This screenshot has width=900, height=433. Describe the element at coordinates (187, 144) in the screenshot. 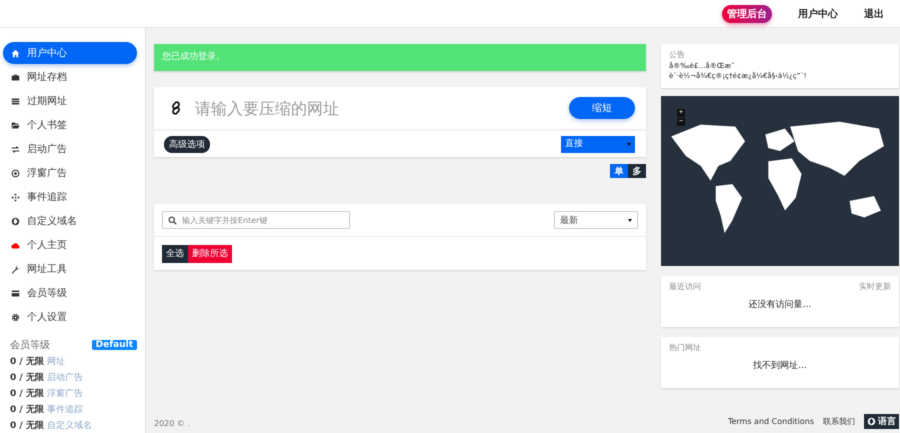

I see `advanced-options-button: 高级选项` at that location.